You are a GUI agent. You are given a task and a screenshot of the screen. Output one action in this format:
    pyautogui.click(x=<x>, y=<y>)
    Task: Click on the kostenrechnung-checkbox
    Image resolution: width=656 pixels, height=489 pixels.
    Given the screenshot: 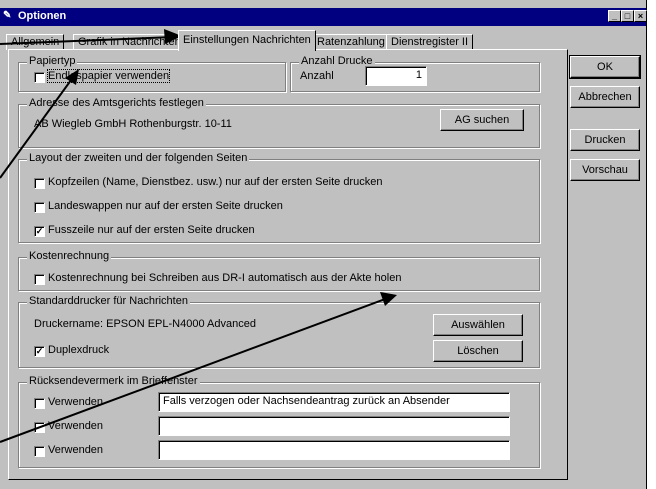 What is the action you would take?
    pyautogui.click(x=39, y=279)
    